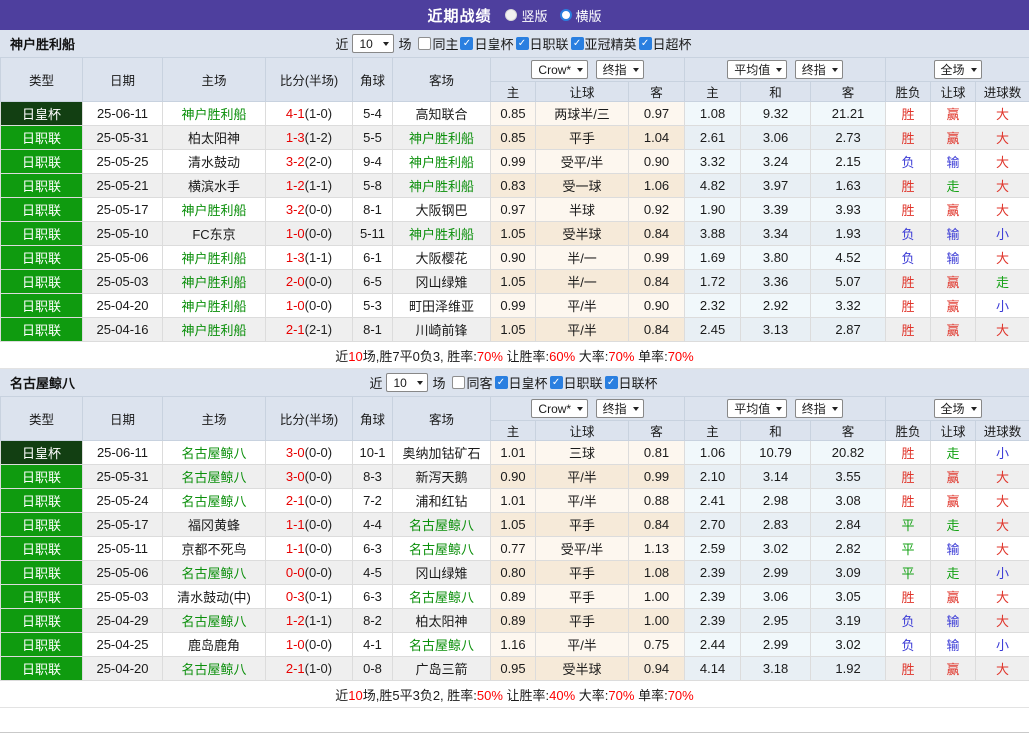 The width and height of the screenshot is (1029, 733). What do you see at coordinates (214, 597) in the screenshot?
I see `home-team-name: 清水鼓动(中)` at bounding box center [214, 597].